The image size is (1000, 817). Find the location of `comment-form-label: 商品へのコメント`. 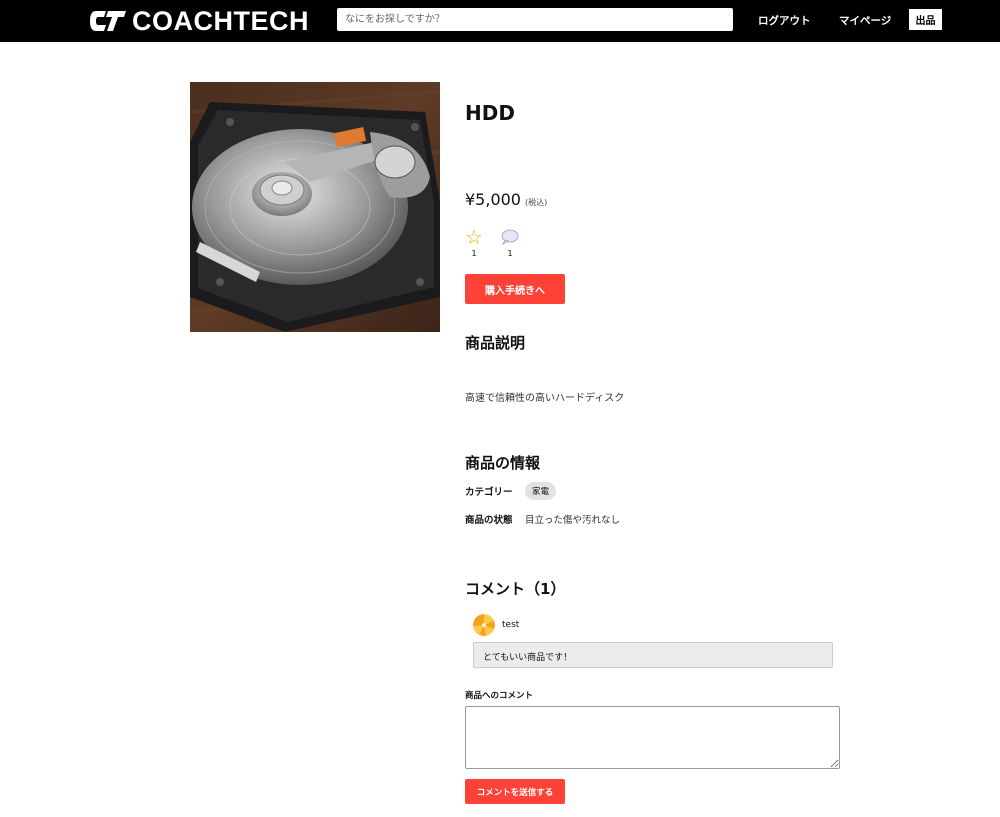

comment-form-label: 商品へのコメント is located at coordinates (499, 696).